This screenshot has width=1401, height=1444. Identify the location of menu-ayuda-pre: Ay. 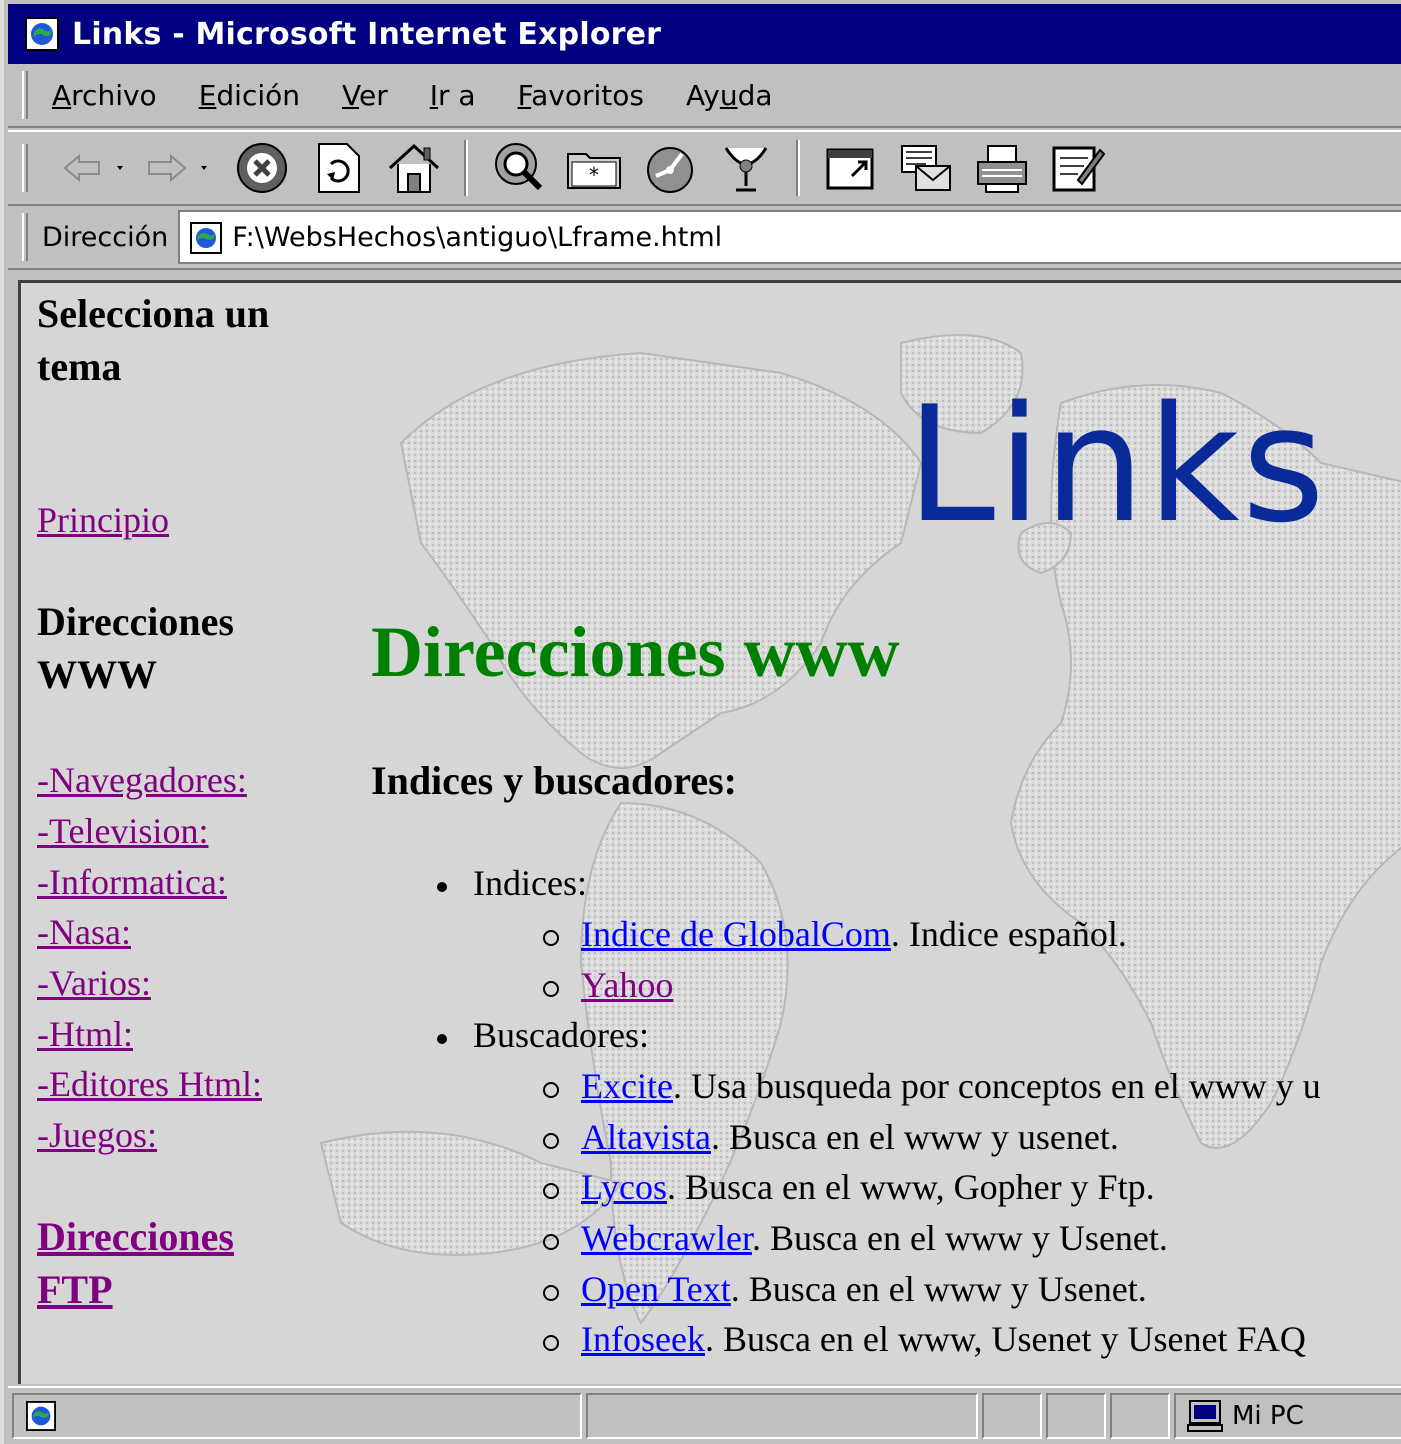
(702, 95).